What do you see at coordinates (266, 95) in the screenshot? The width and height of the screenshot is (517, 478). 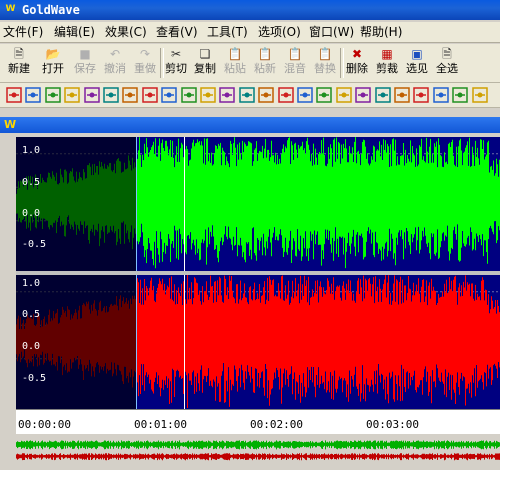 I see `pitch-icon` at bounding box center [266, 95].